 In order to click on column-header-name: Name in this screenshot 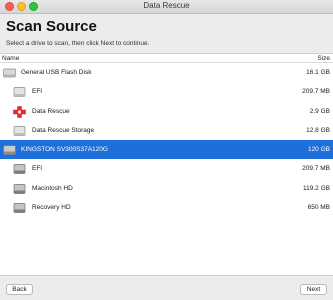, I will do `click(10, 58)`.